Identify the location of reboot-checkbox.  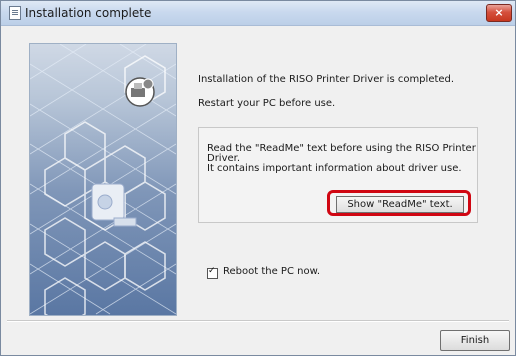
(212, 272).